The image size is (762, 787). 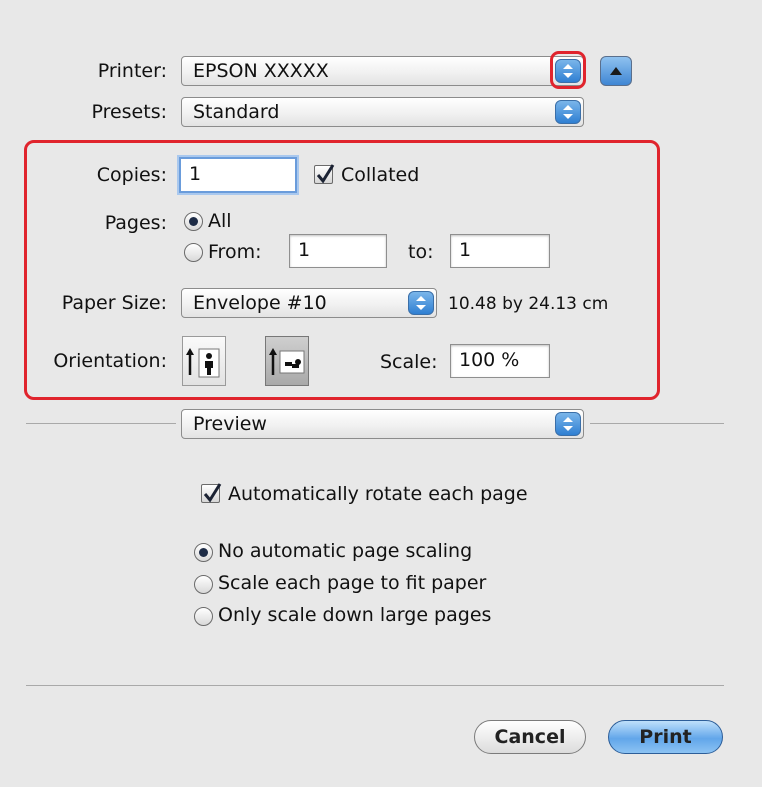 I want to click on copies-label: Copies:, so click(x=131, y=175).